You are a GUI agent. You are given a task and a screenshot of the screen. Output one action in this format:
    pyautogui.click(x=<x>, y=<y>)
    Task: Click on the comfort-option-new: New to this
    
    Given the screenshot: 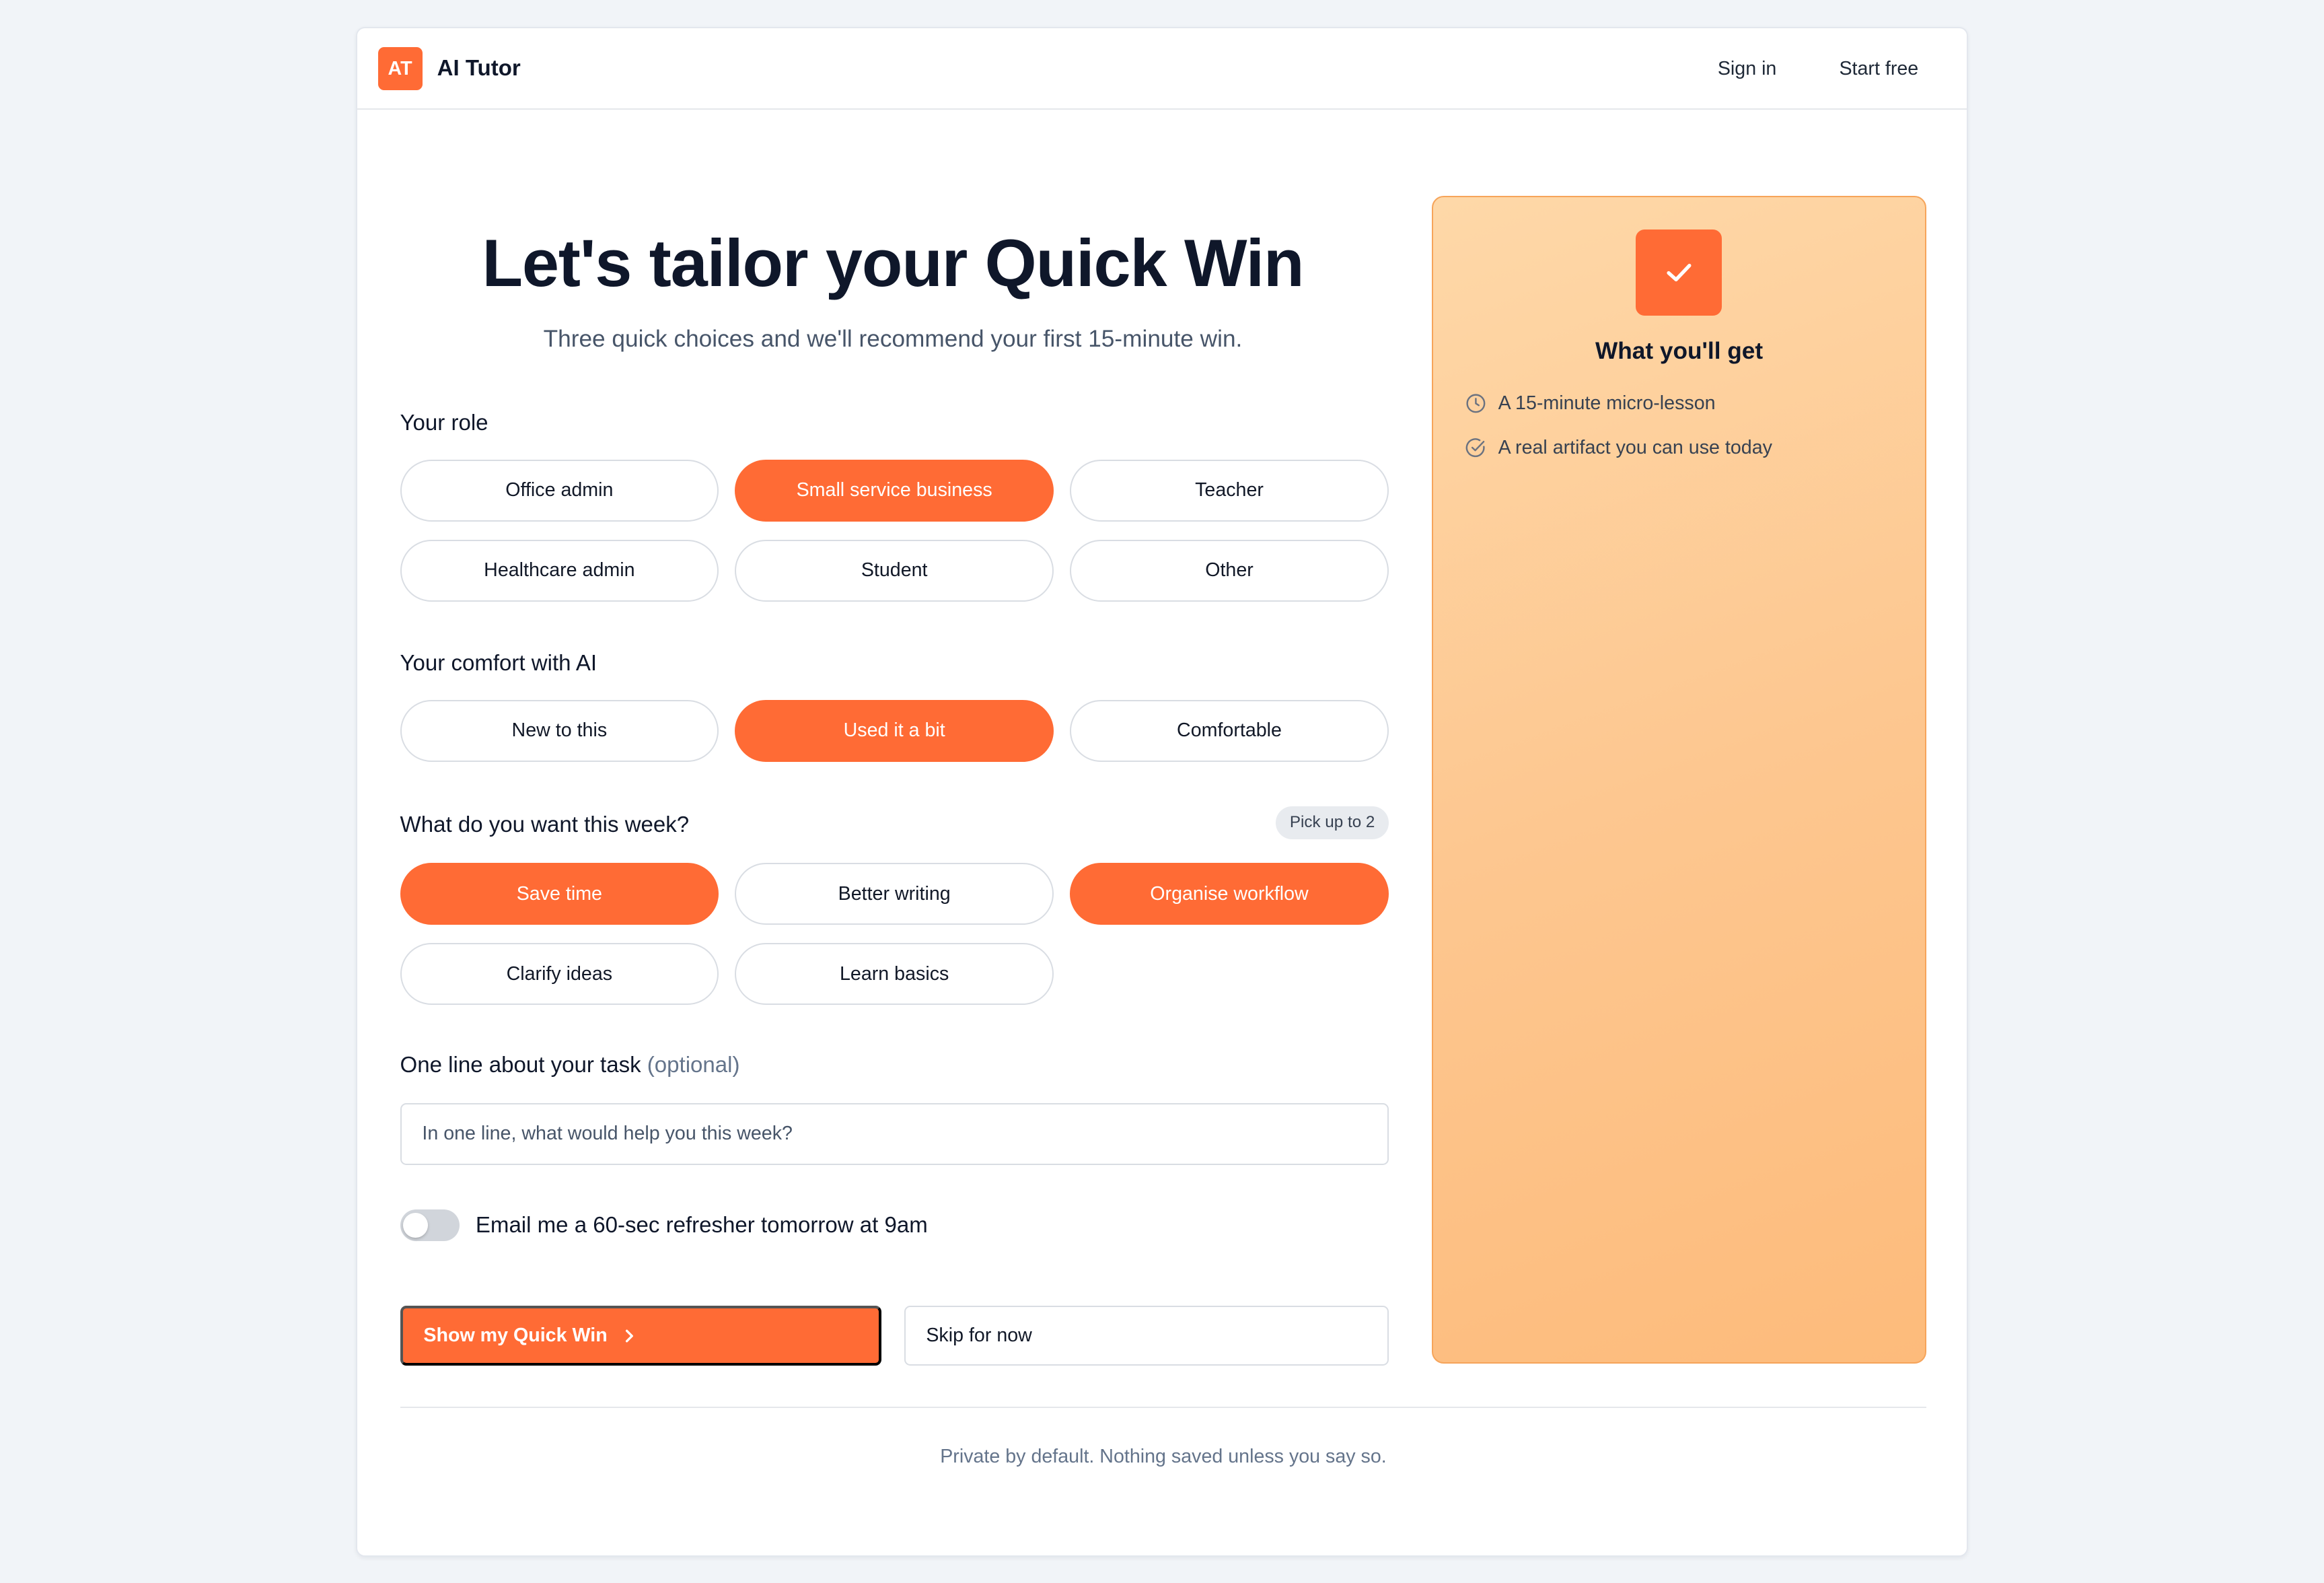 What is the action you would take?
    pyautogui.click(x=559, y=731)
    